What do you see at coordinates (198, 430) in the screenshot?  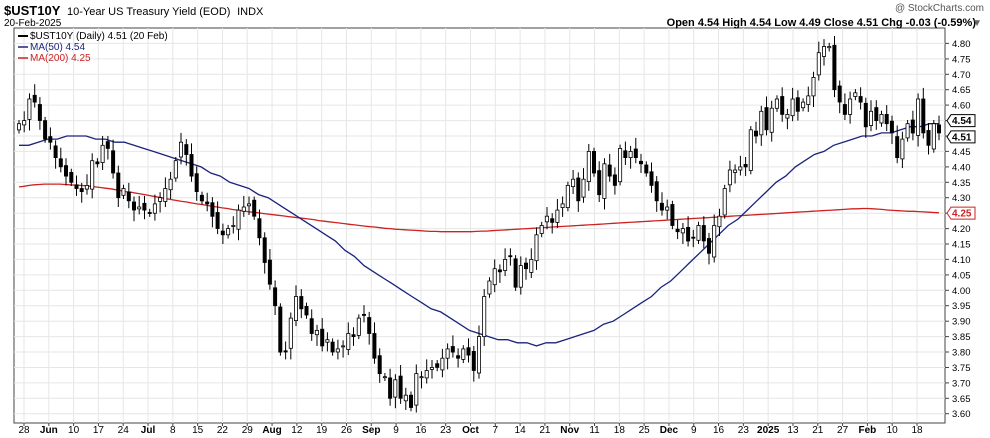 I see `x-tick-label: 15` at bounding box center [198, 430].